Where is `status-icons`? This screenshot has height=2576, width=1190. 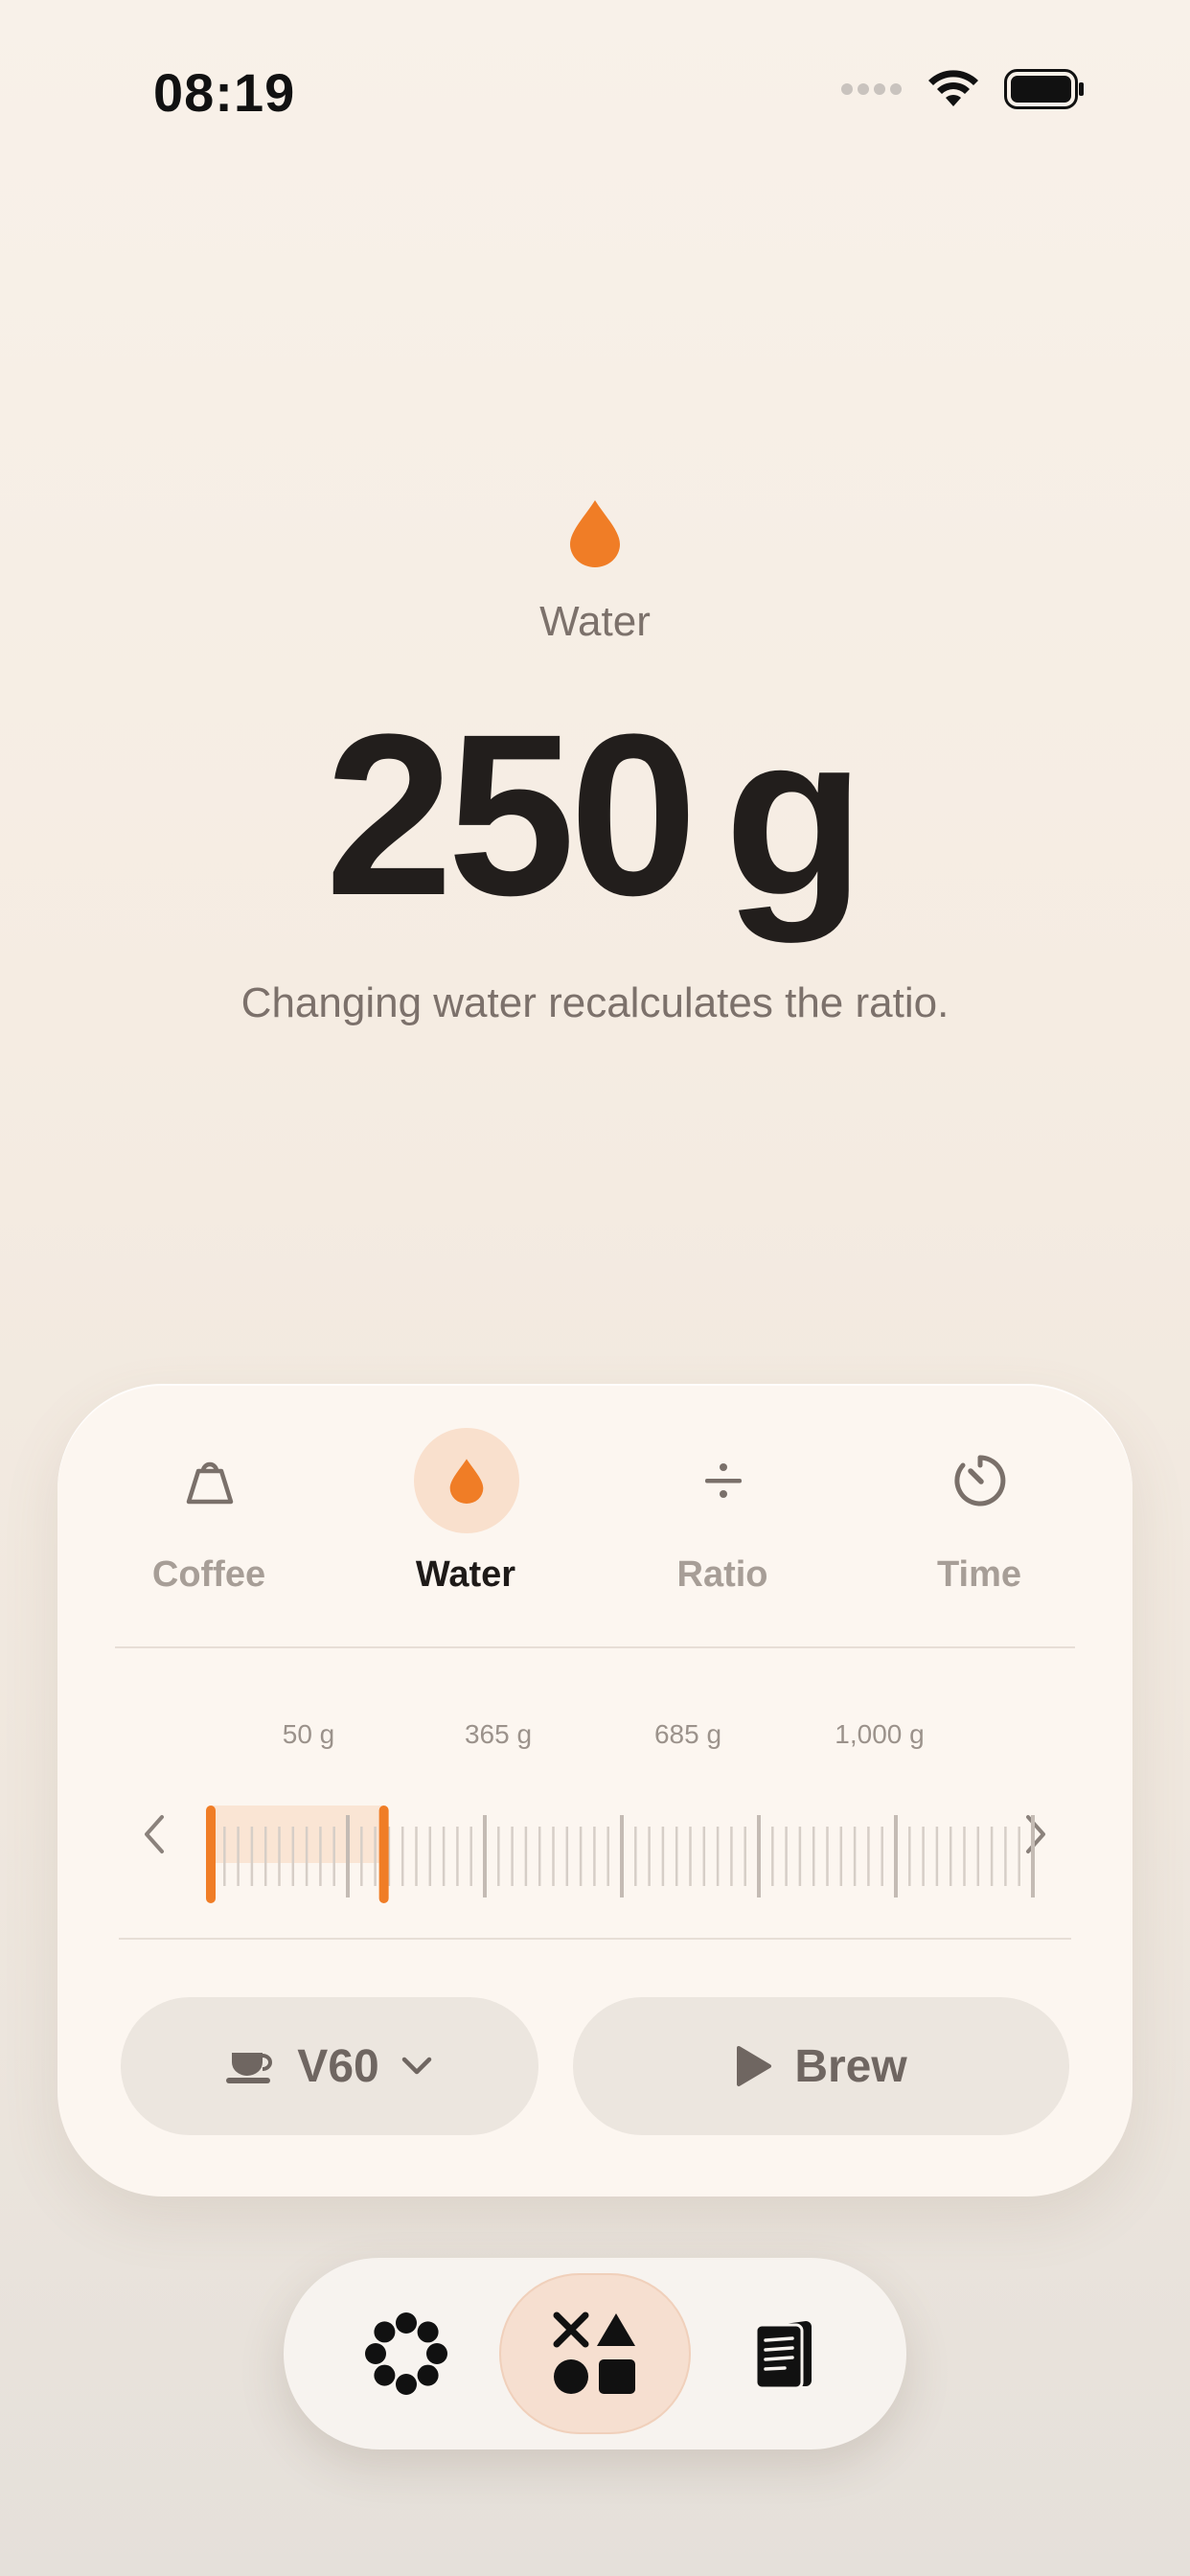 status-icons is located at coordinates (963, 89).